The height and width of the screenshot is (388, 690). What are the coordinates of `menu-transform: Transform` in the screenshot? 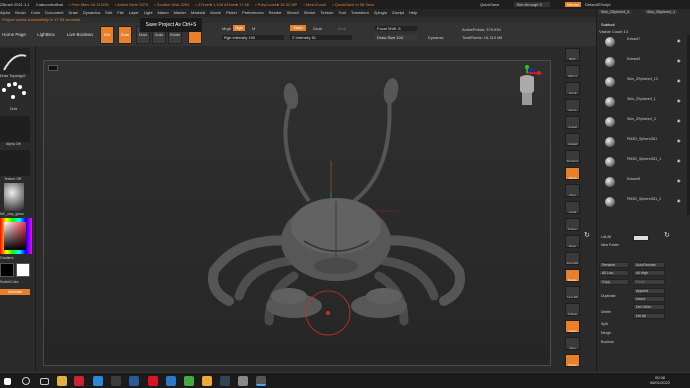 It's located at (360, 12).